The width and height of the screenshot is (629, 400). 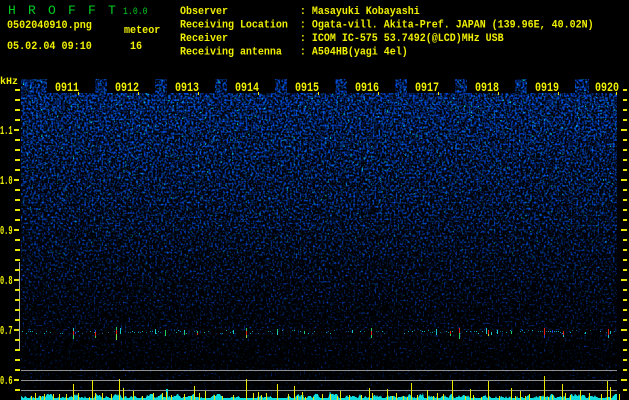 I want to click on svg-text: 0911, so click(x=67, y=88).